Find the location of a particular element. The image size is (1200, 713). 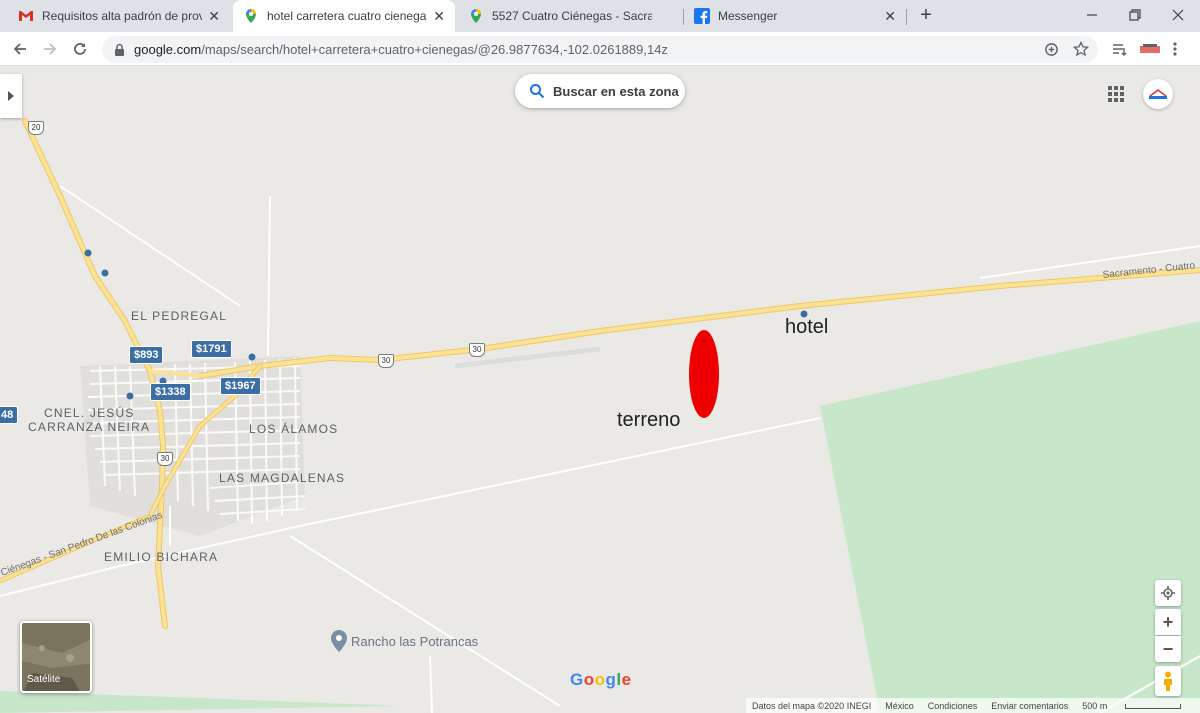

location-icon is located at coordinates (1168, 593).